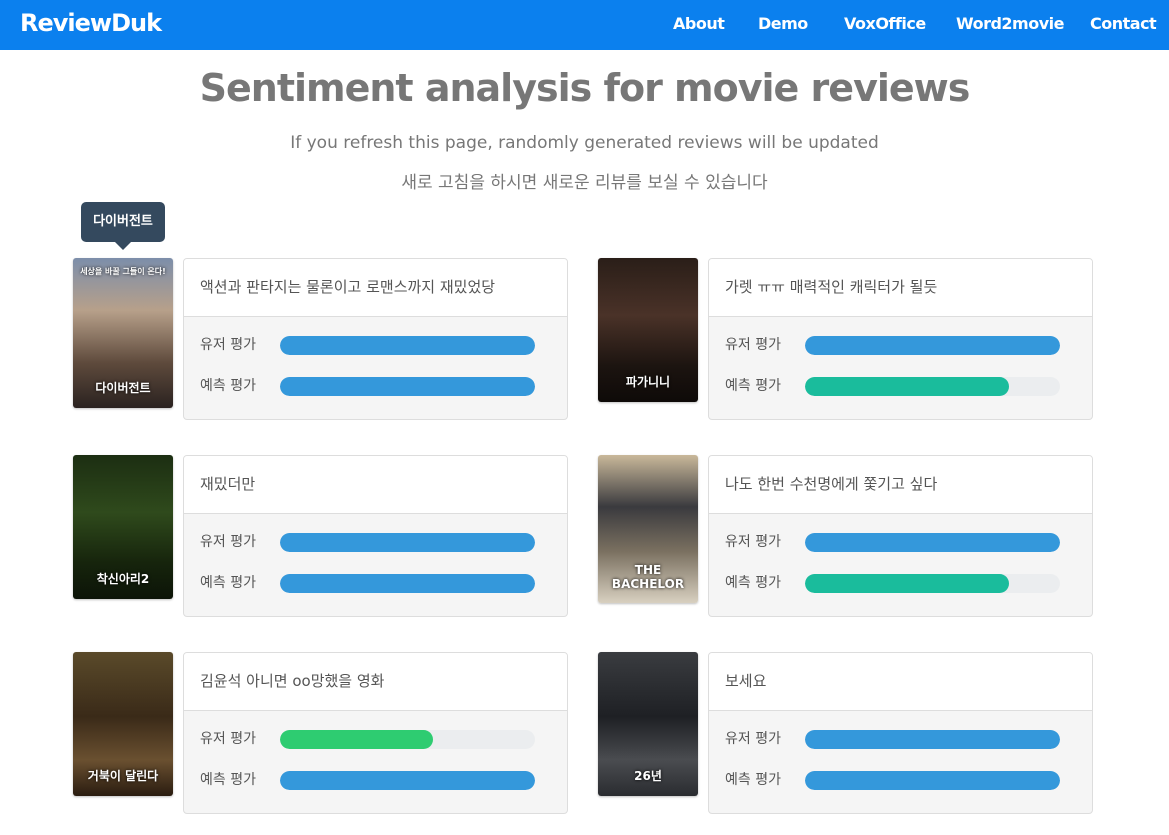 The image size is (1169, 835). Describe the element at coordinates (585, 88) in the screenshot. I see `page-title: Sentiment analysis for movie reviews` at that location.